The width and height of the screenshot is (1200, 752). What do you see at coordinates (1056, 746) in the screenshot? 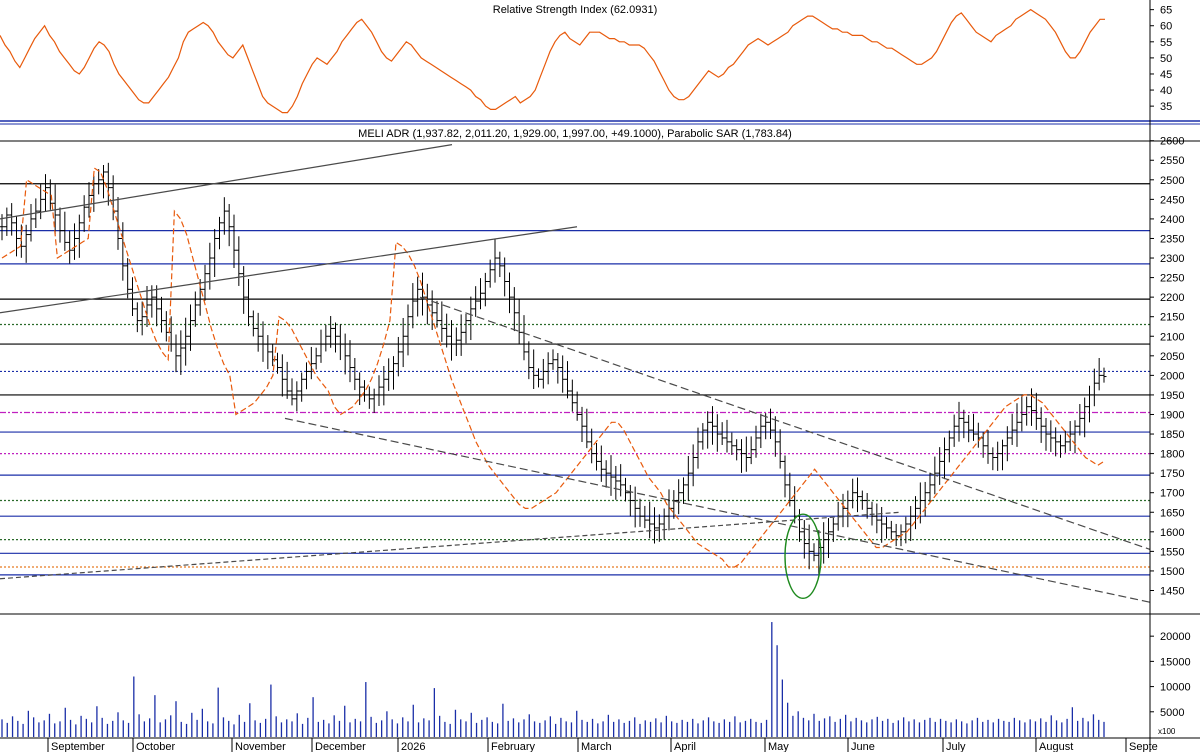
I see `x-tick-label: August` at bounding box center [1056, 746].